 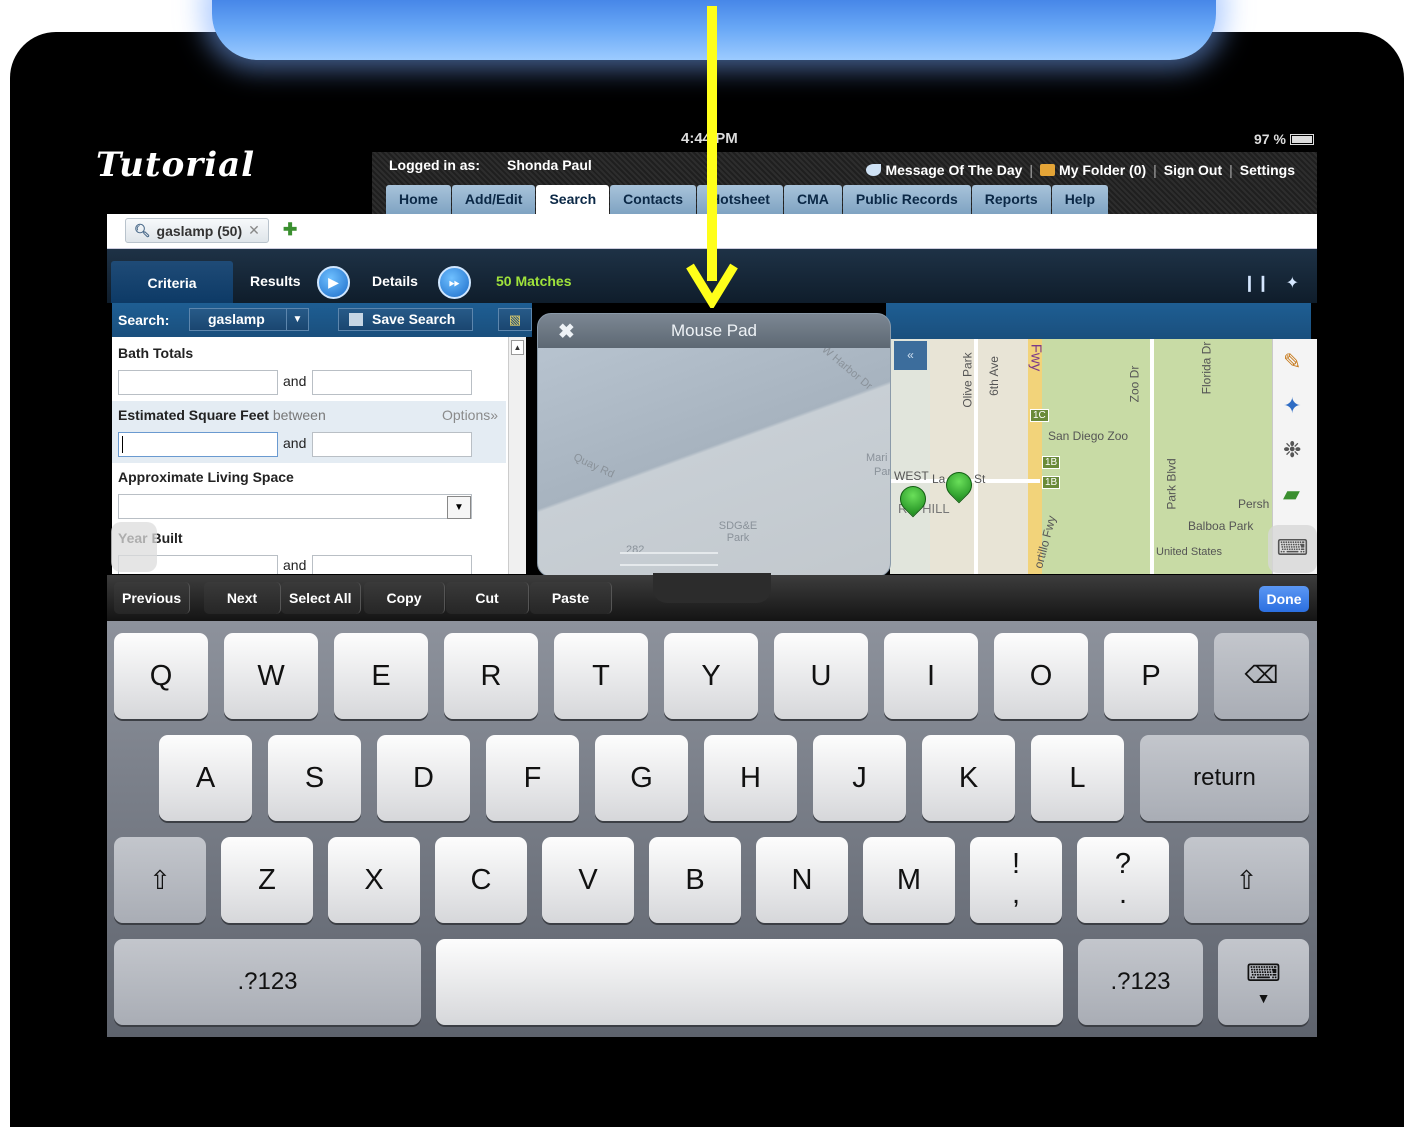 I want to click on tab-help: Help, so click(x=1080, y=199).